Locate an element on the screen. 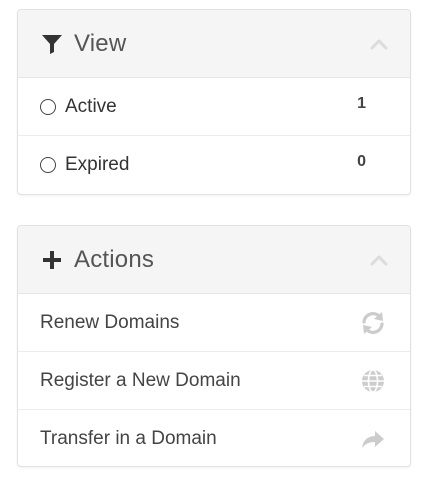 The height and width of the screenshot is (485, 432). action-transfer-domain: Transfer in a Domain is located at coordinates (214, 438).